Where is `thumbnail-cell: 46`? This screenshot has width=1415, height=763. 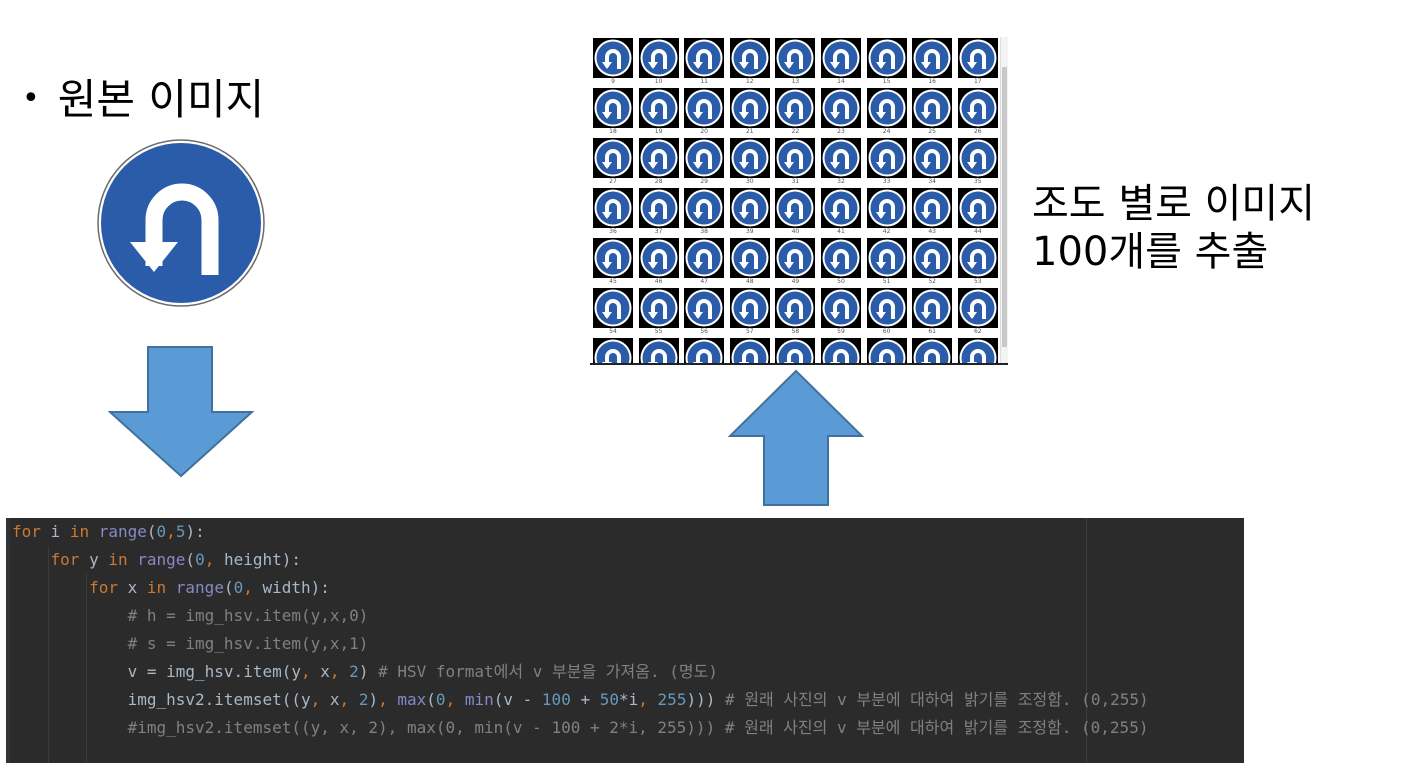
thumbnail-cell: 46 is located at coordinates (660, 261).